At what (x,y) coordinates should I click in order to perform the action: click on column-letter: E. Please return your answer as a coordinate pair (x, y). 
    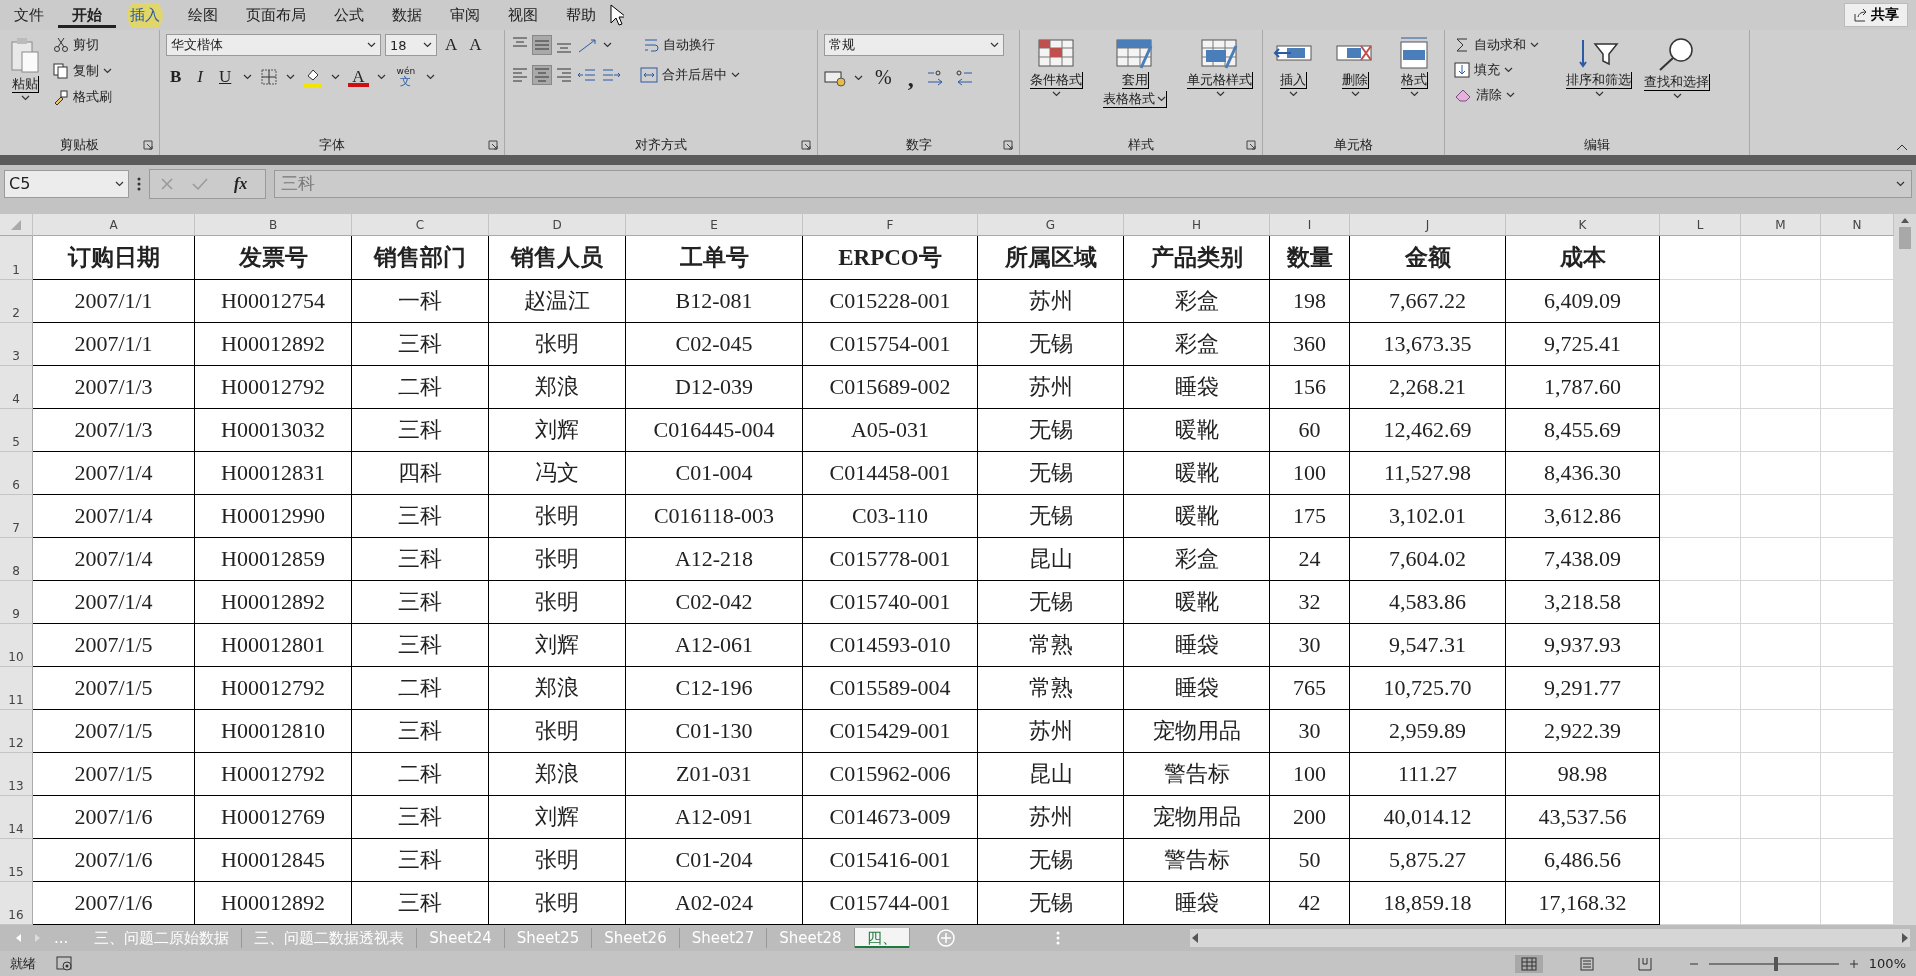
    Looking at the image, I should click on (714, 225).